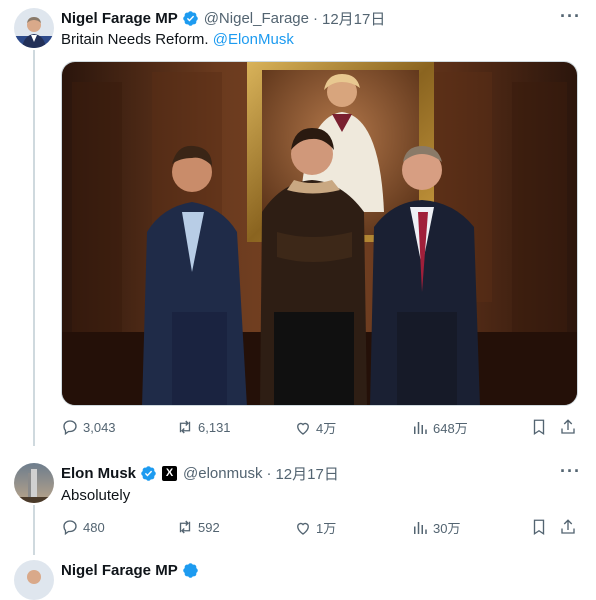 This screenshot has width=596, height=600. I want to click on views-count: 648万, so click(450, 428).